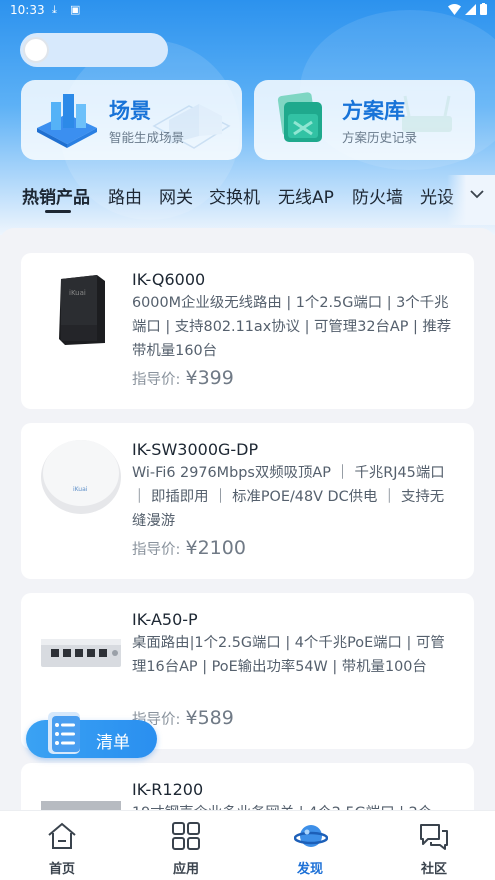 The height and width of the screenshot is (880, 495). Describe the element at coordinates (221, 548) in the screenshot. I see `price-value: 2100` at that location.